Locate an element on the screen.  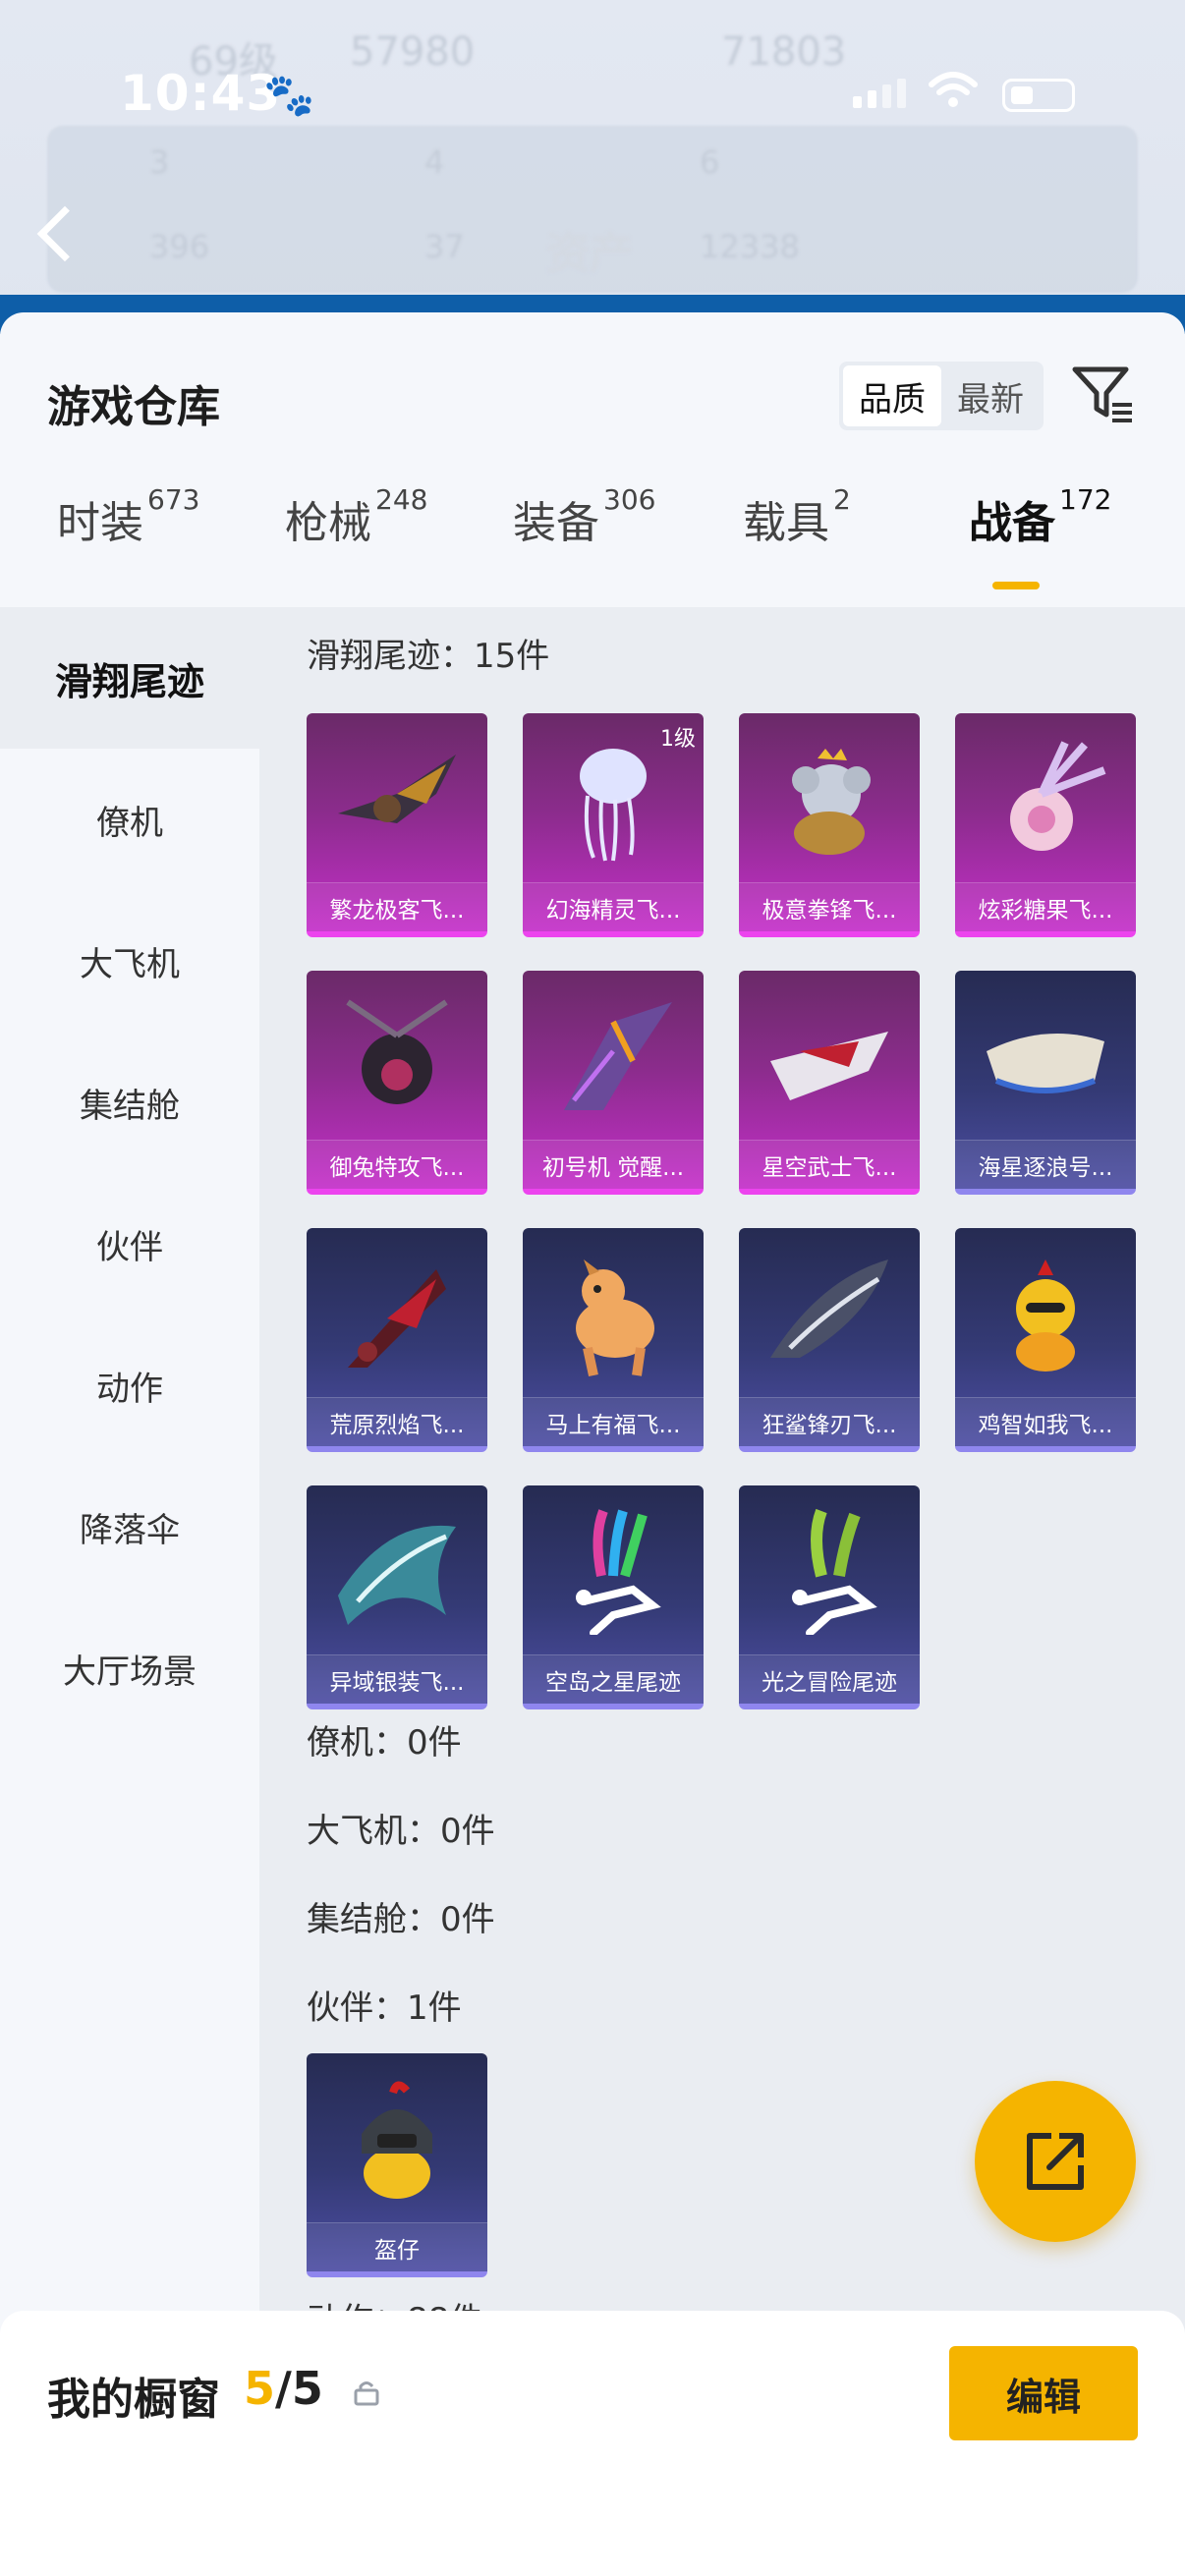
section-title-partner: 伙伴：1件 is located at coordinates (384, 2008).